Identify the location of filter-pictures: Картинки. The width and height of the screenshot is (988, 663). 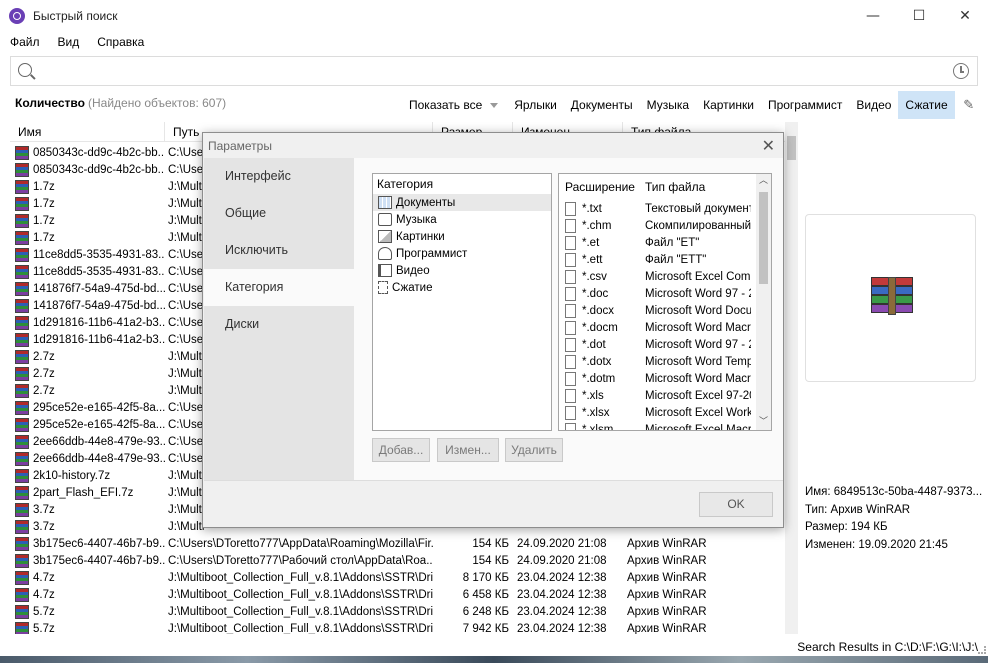
(728, 105).